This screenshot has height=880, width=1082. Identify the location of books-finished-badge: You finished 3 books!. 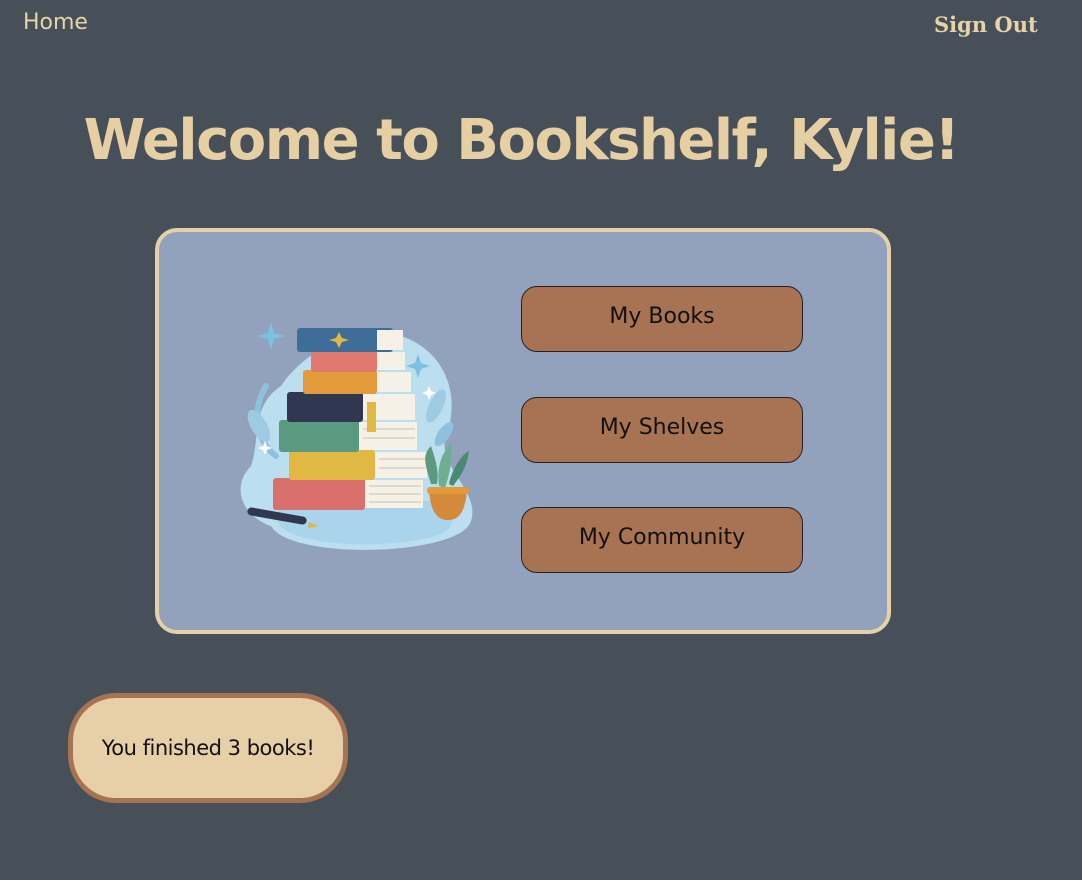
(208, 748).